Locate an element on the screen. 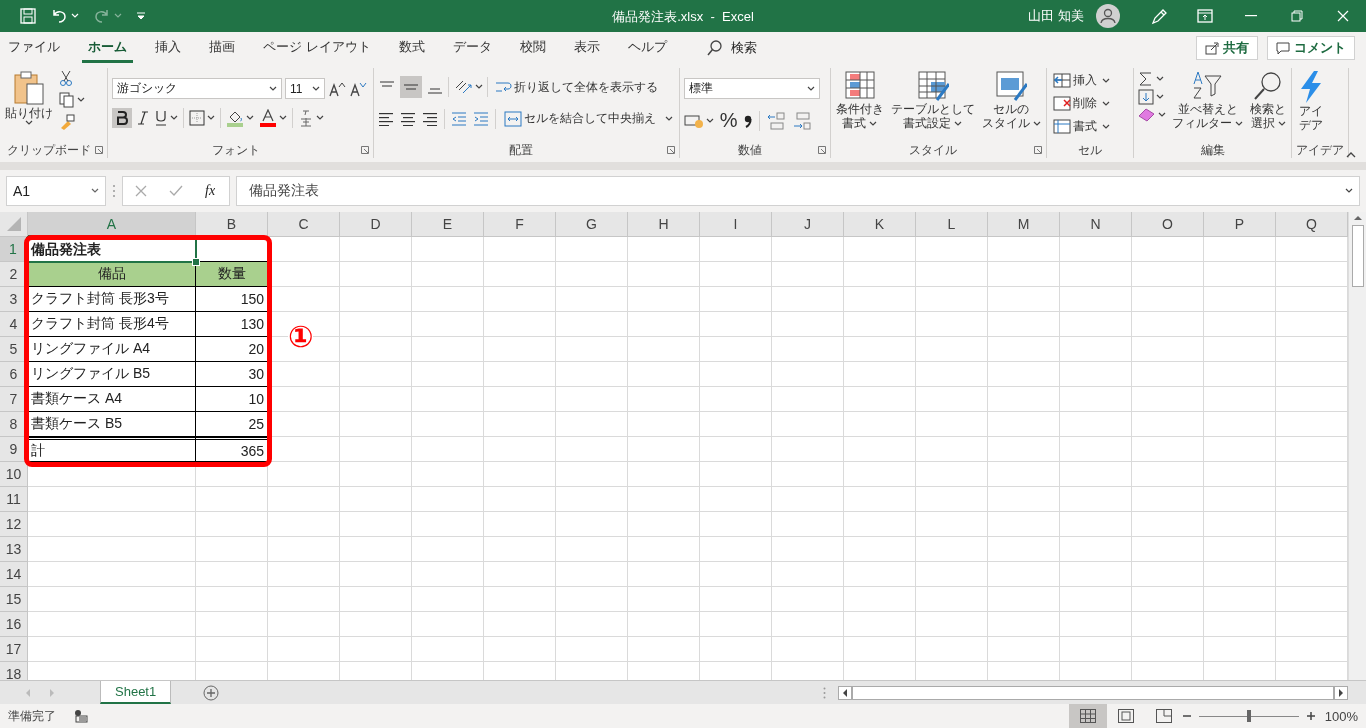  avatar-icon is located at coordinates (1108, 16).